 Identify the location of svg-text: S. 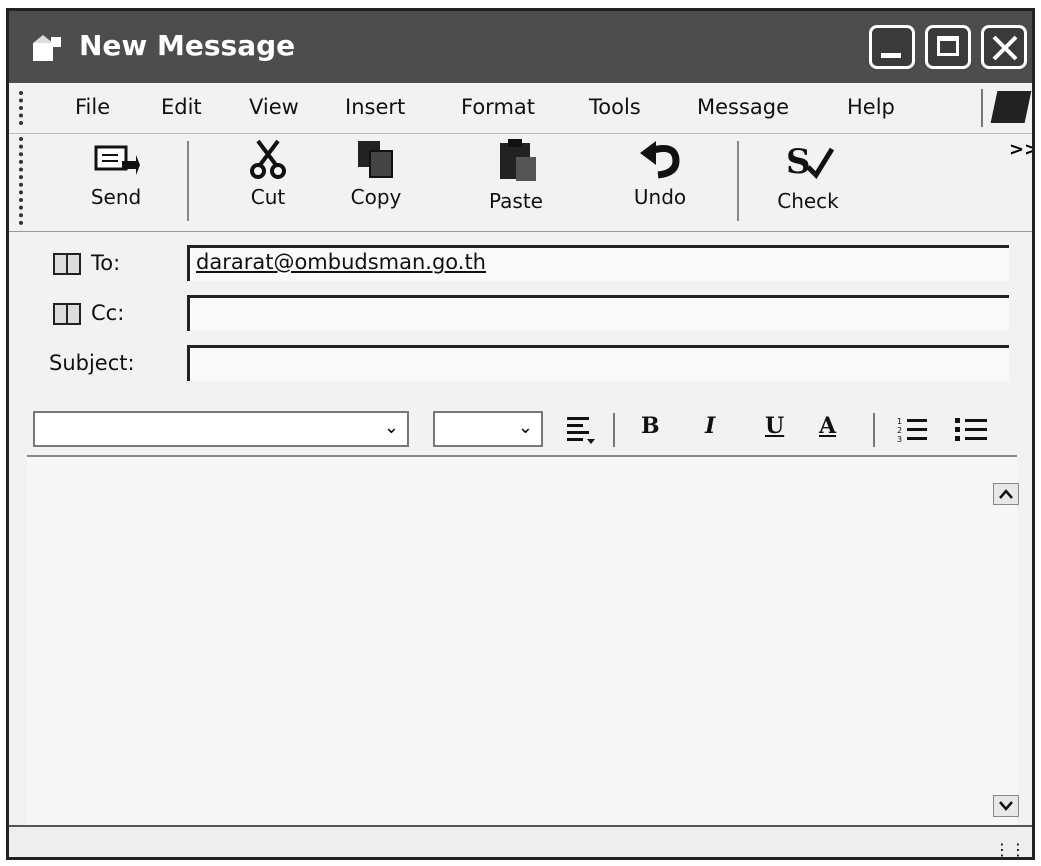
(798, 162).